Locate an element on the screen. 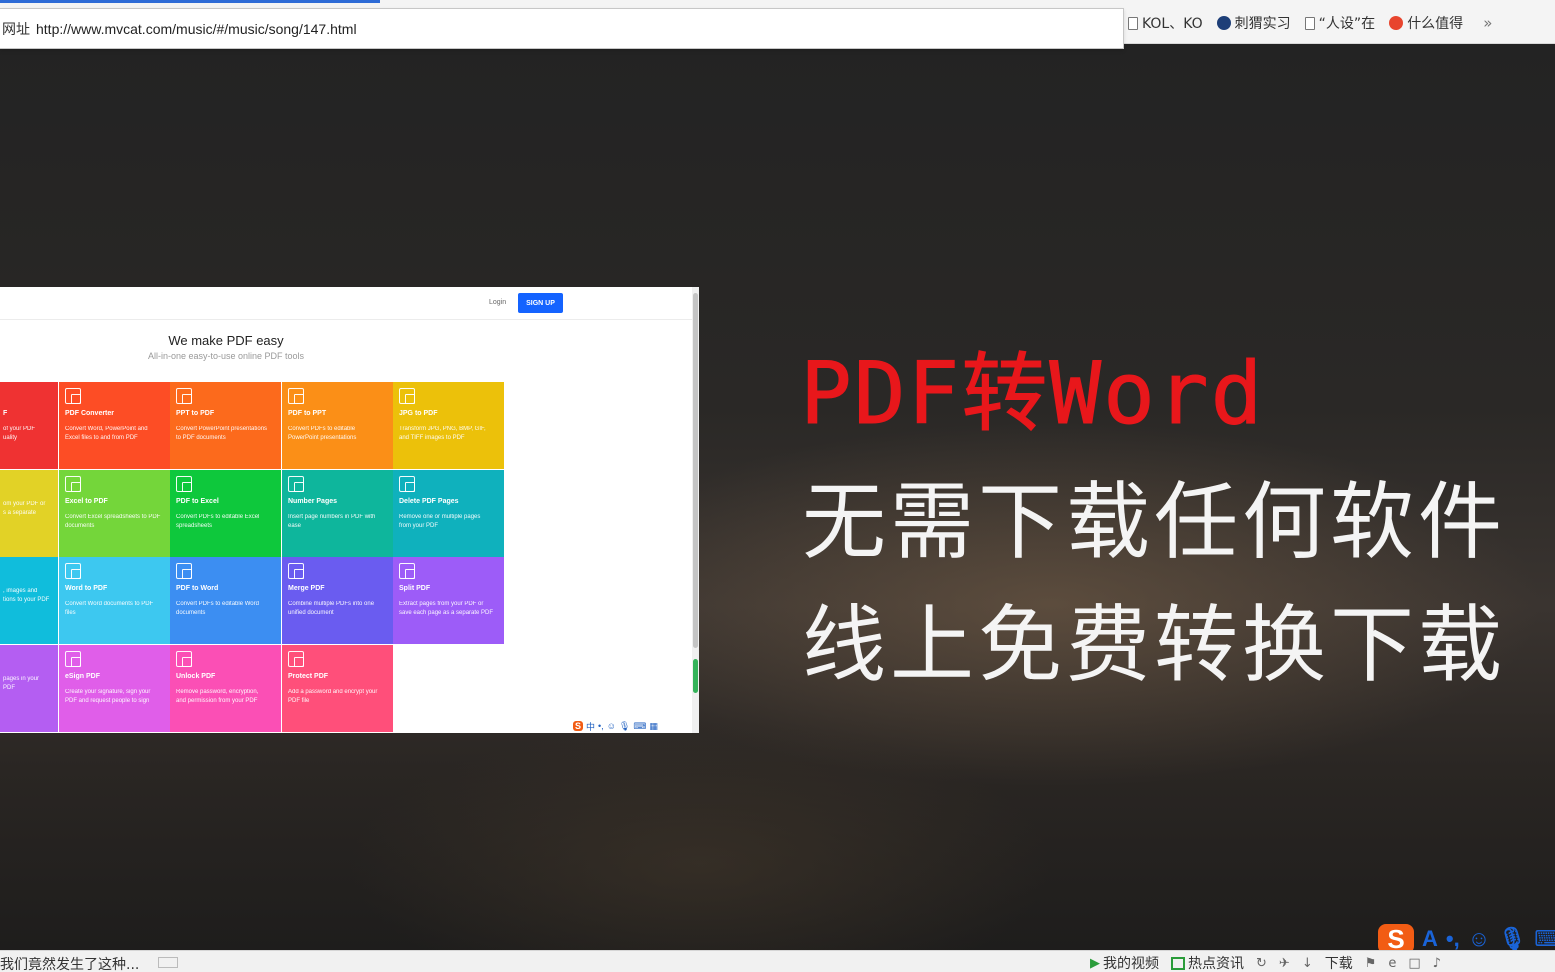 The height and width of the screenshot is (972, 1555). tool-tile: pages in your PDF is located at coordinates (29, 688).